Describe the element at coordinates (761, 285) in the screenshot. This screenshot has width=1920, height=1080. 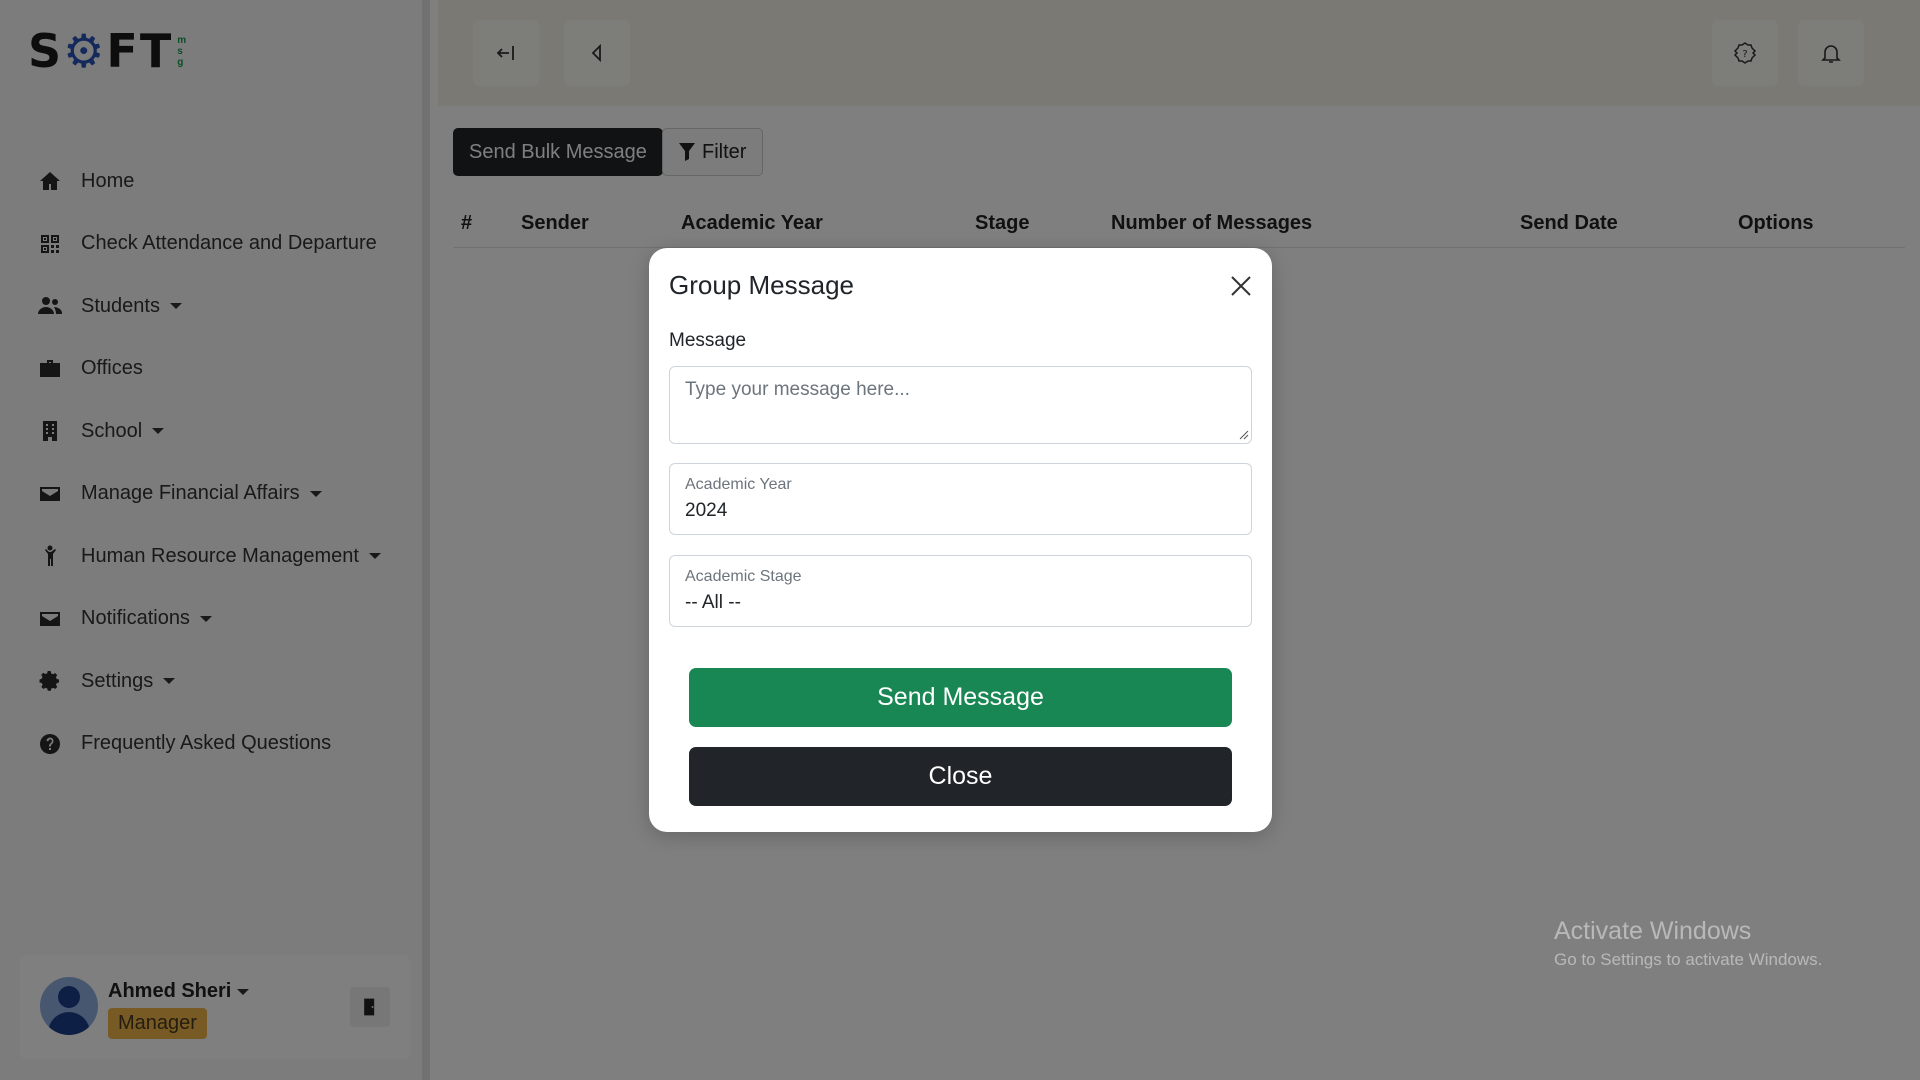
I see `modal-title: Group Message` at that location.